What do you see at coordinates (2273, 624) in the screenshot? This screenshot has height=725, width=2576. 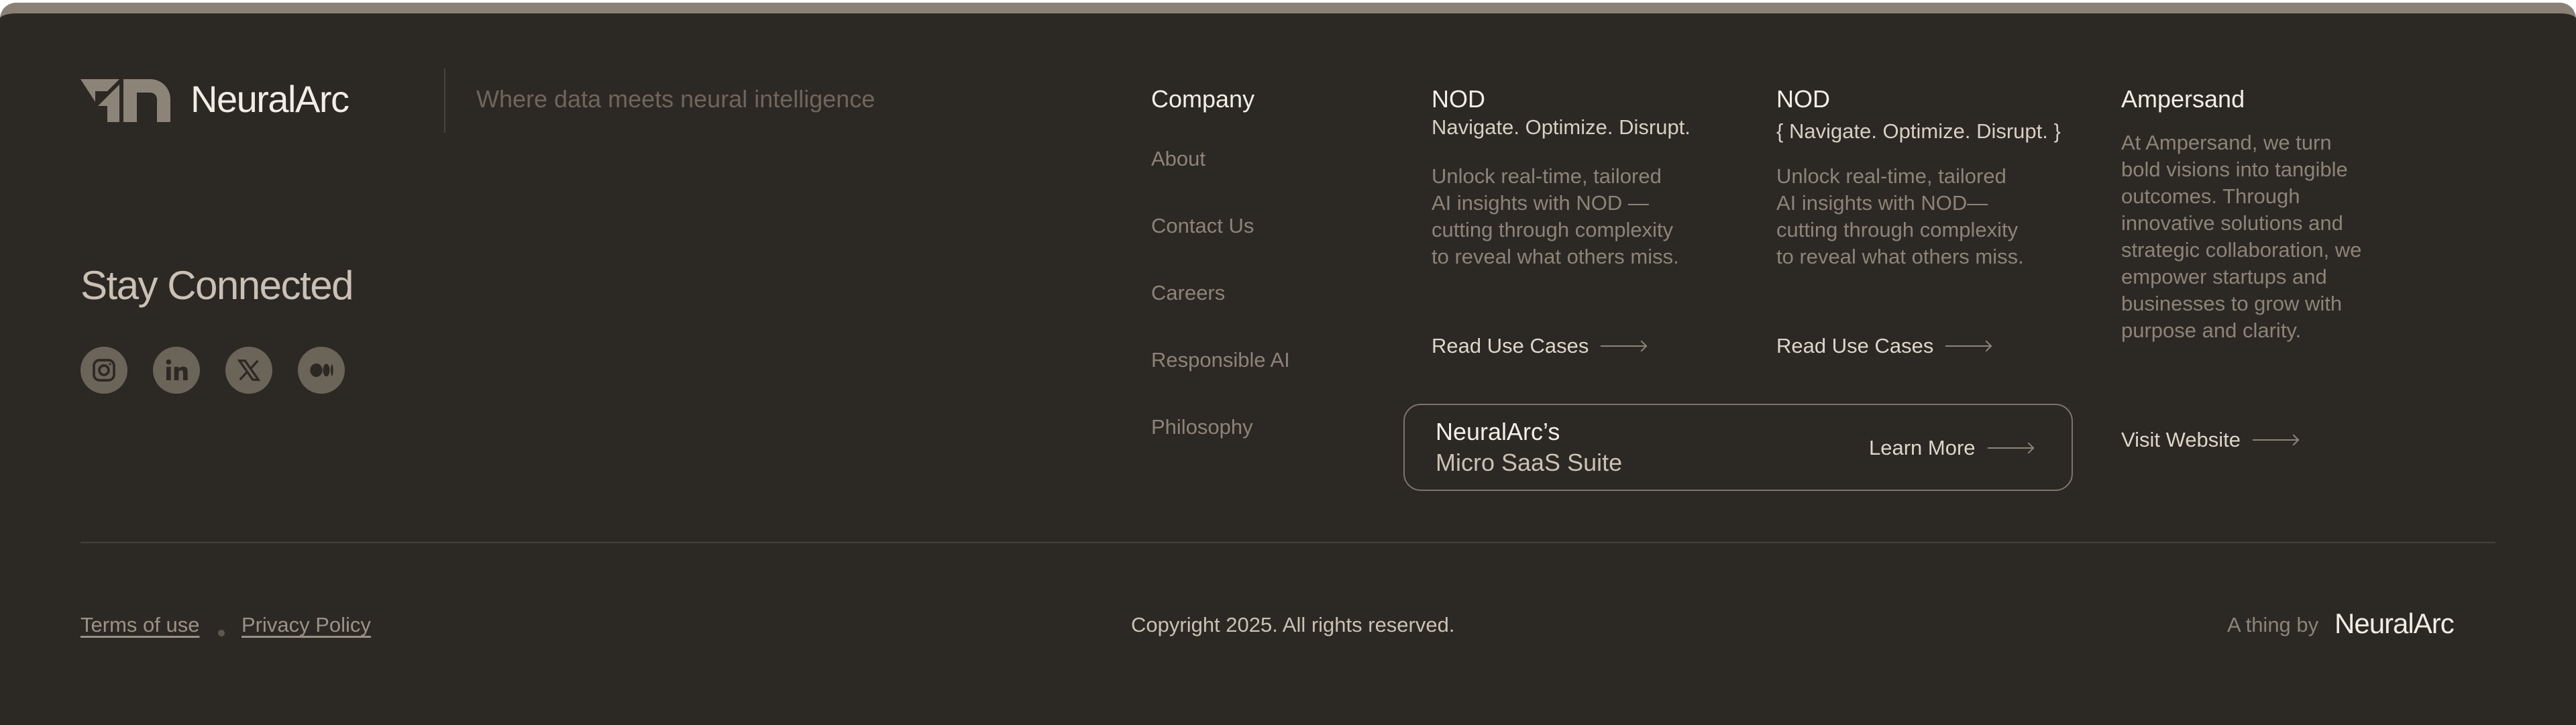 I see `a-thing-by-label: A thing by` at bounding box center [2273, 624].